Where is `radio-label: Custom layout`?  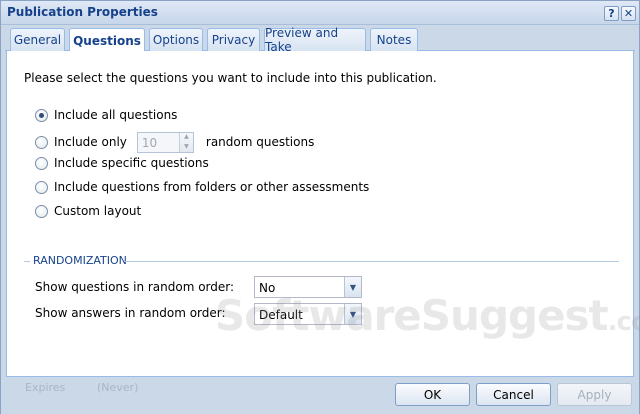 radio-label: Custom layout is located at coordinates (98, 211).